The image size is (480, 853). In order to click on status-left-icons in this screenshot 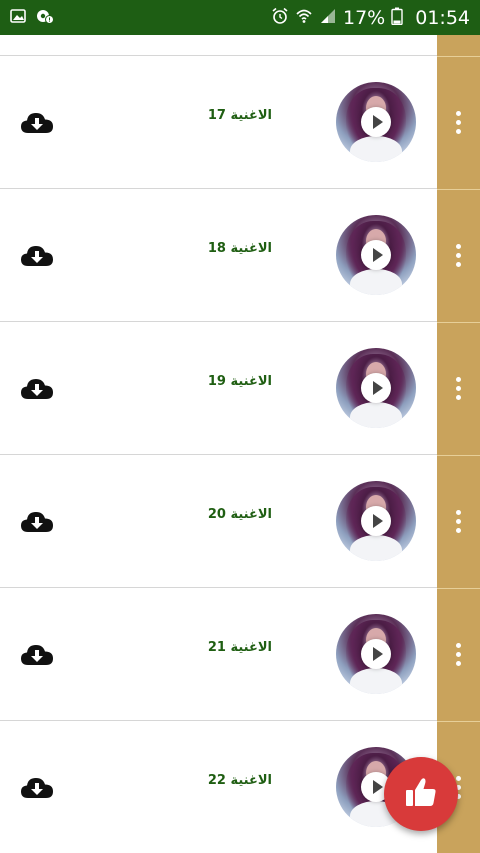, I will do `click(32, 18)`.